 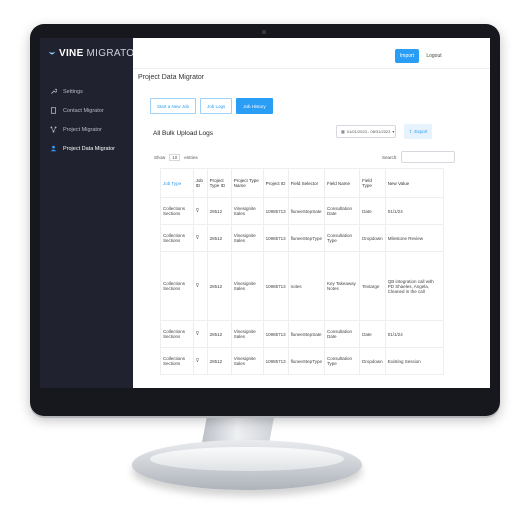 I want to click on cell-field-name: Key Takeaway Notes, so click(x=342, y=286).